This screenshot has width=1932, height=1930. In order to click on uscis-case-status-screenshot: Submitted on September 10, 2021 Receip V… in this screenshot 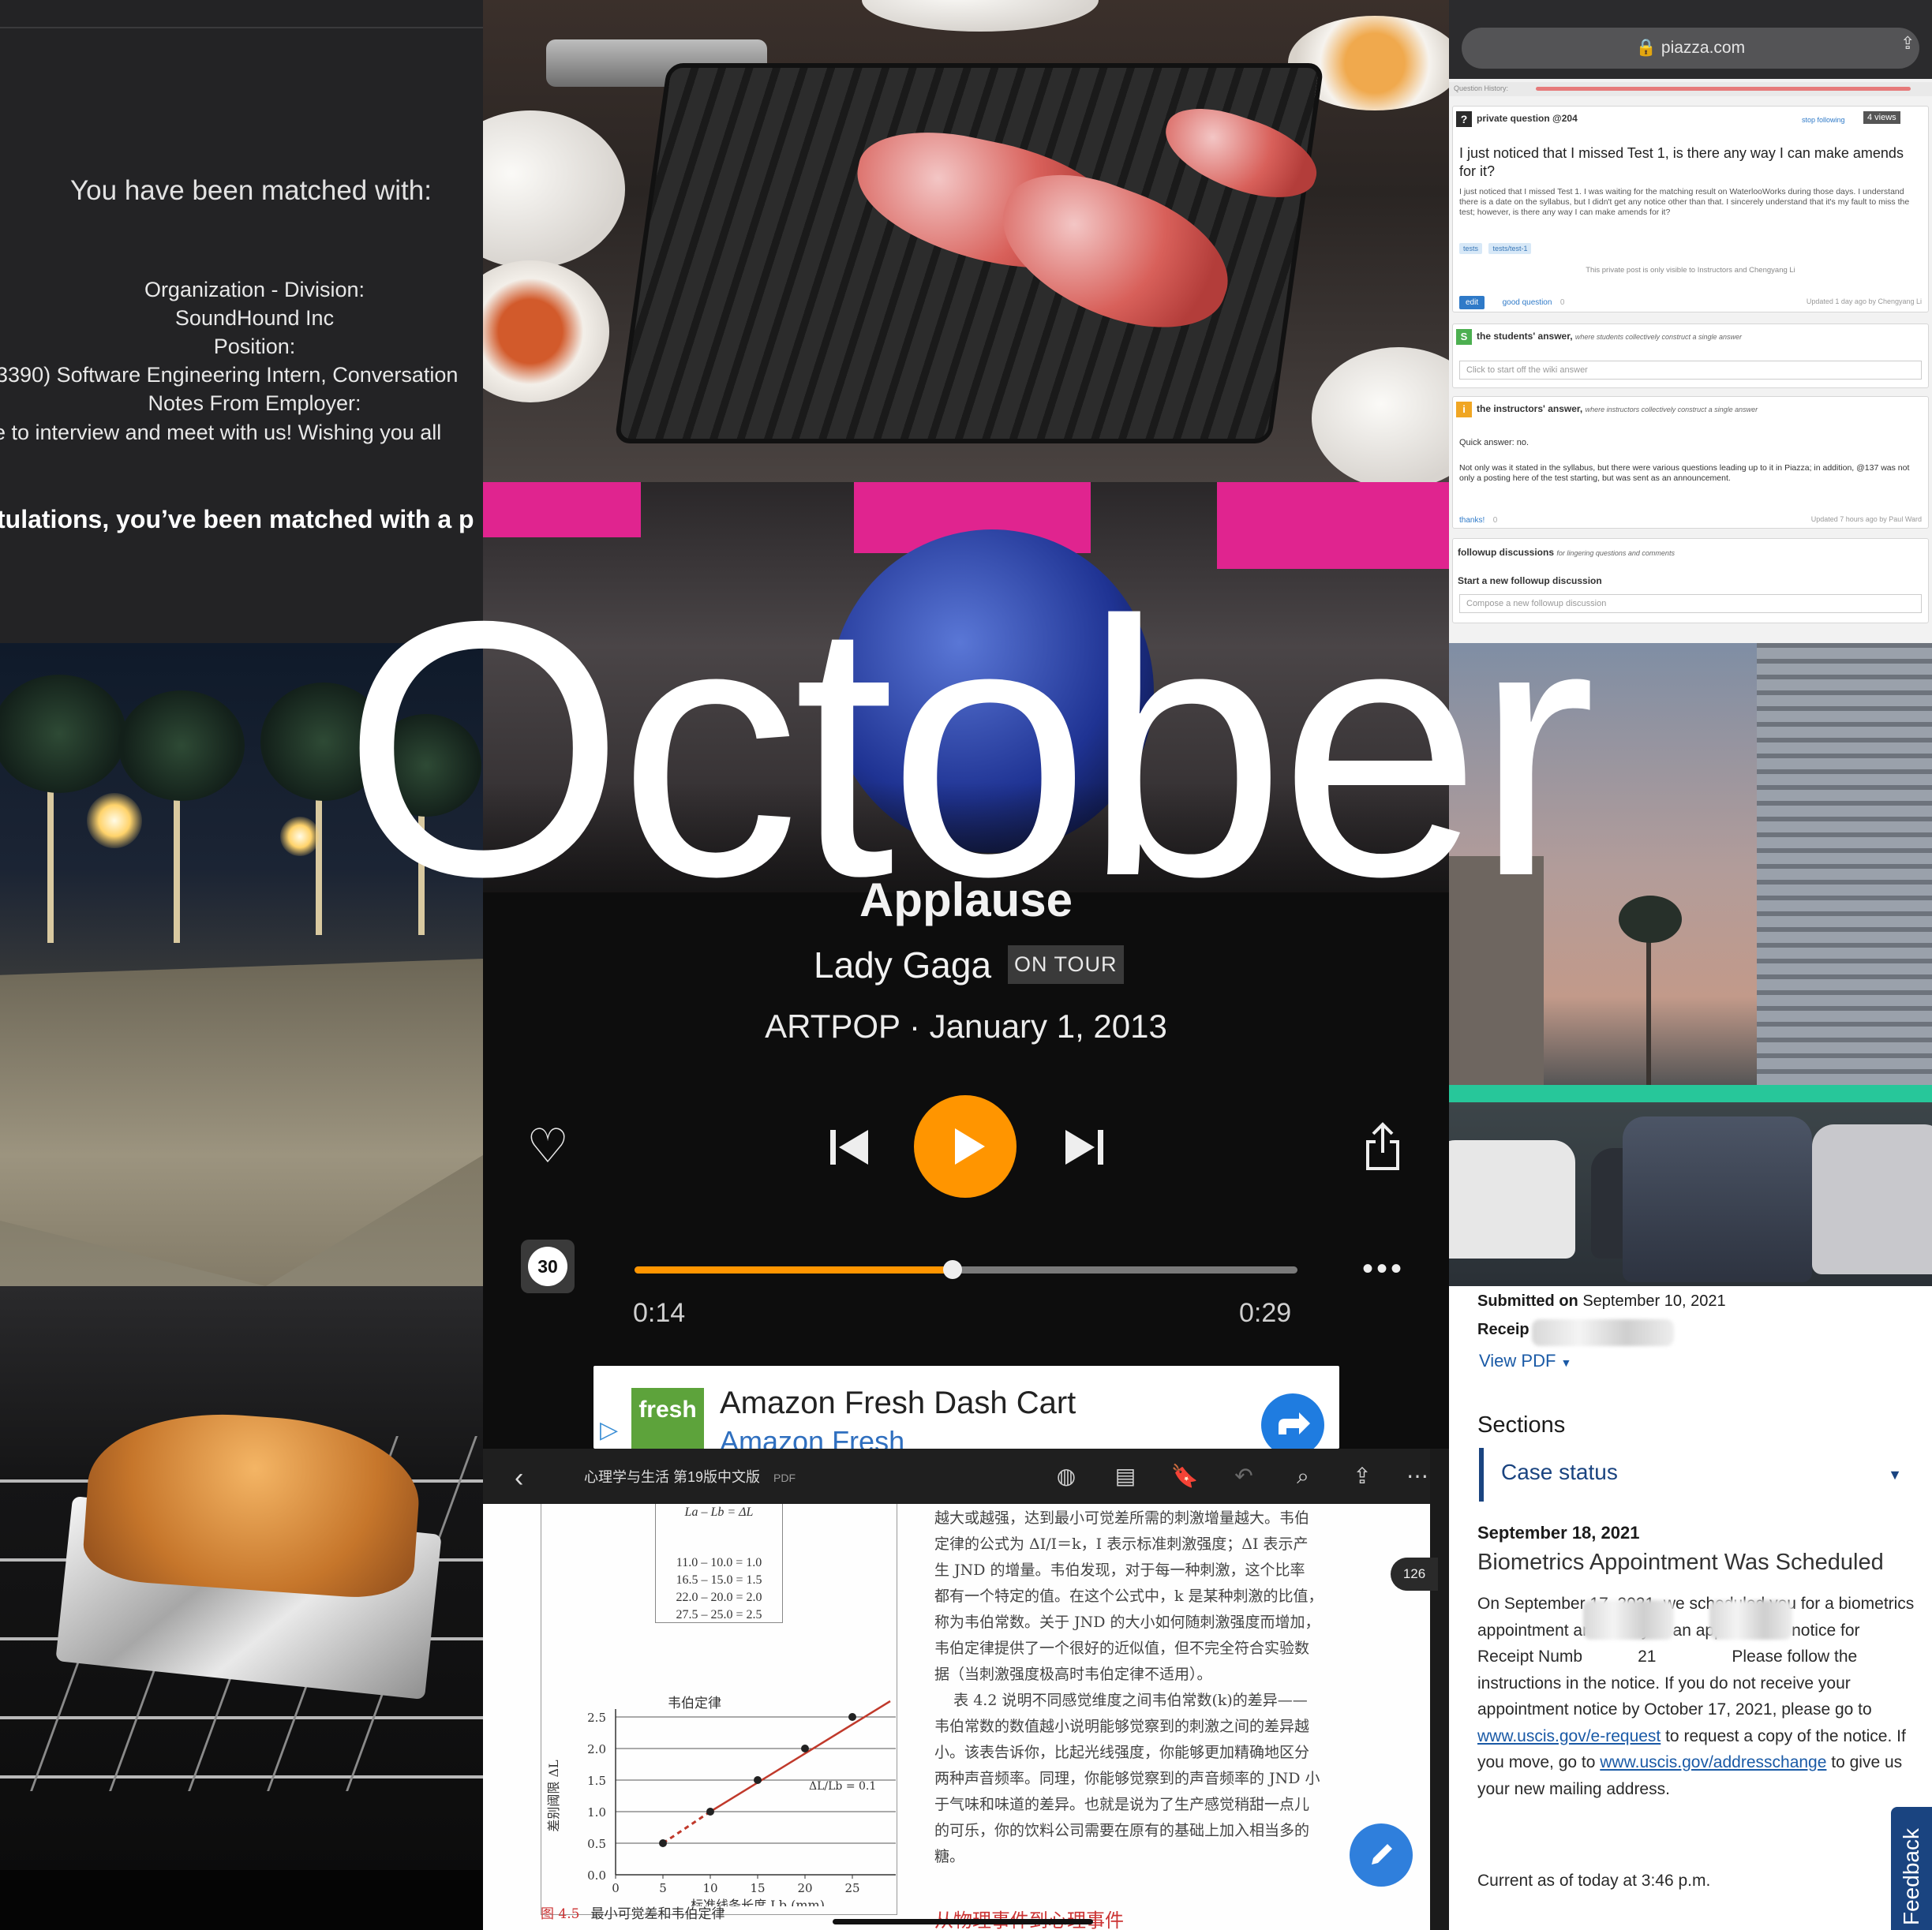, I will do `click(1690, 1608)`.